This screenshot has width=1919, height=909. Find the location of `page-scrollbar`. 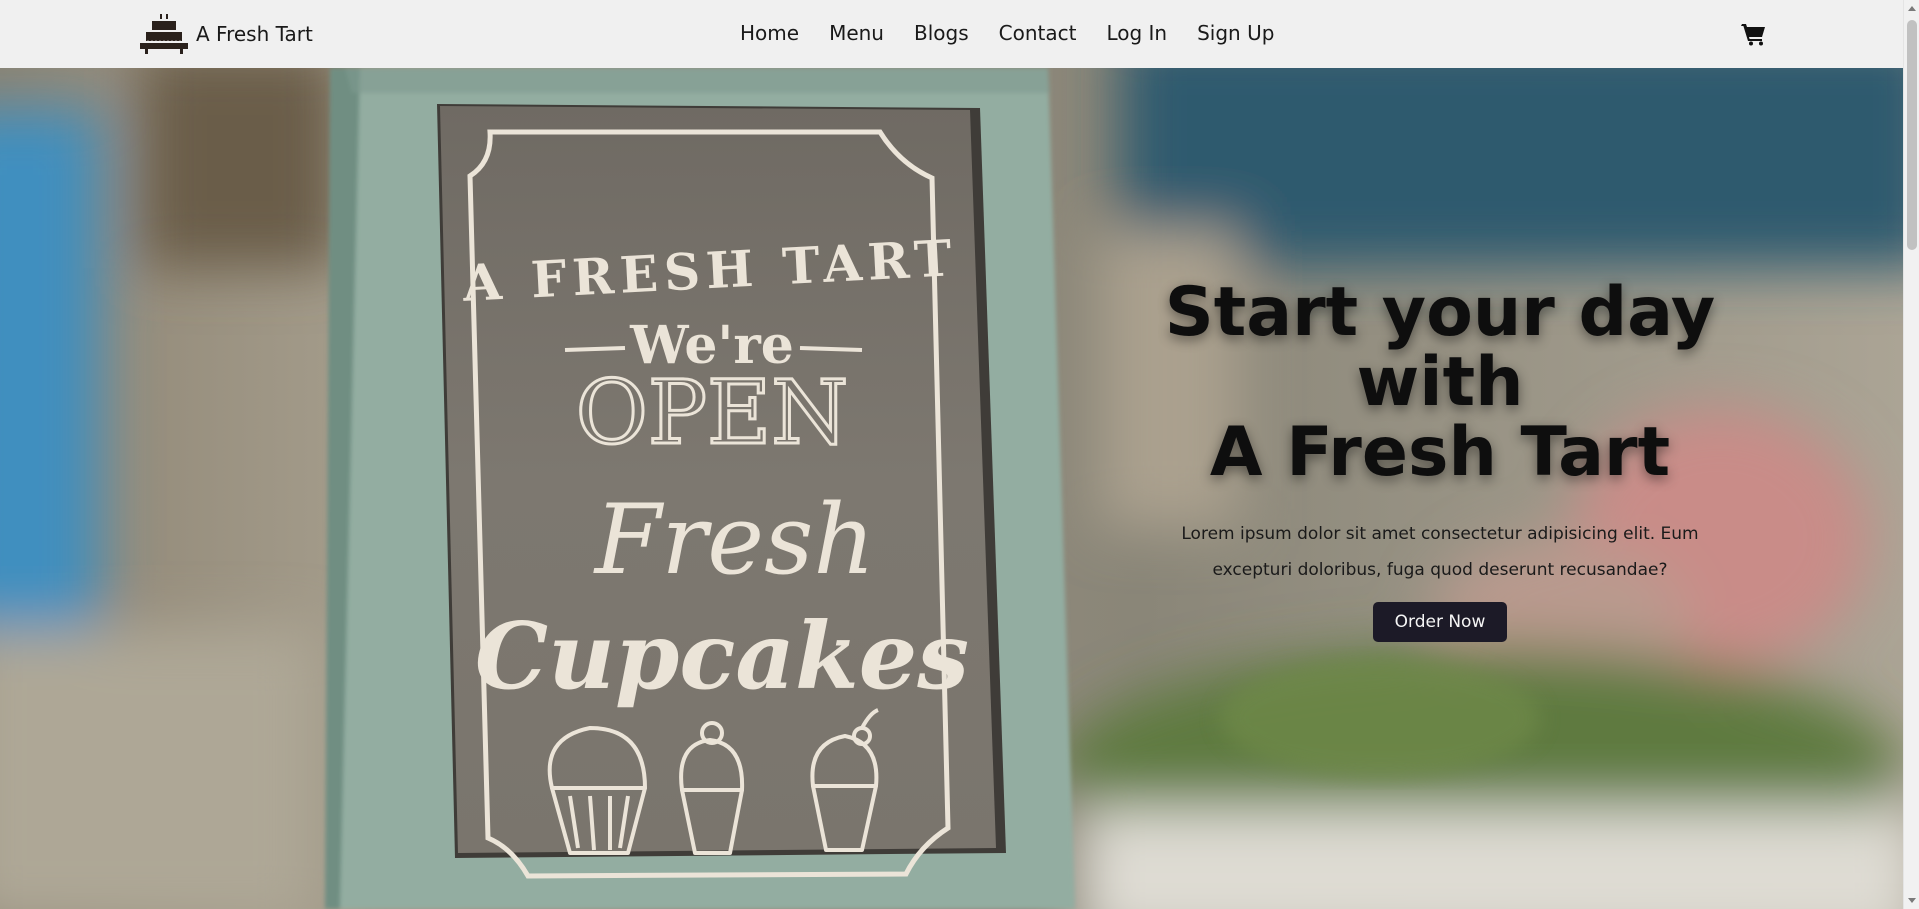

page-scrollbar is located at coordinates (1911, 454).